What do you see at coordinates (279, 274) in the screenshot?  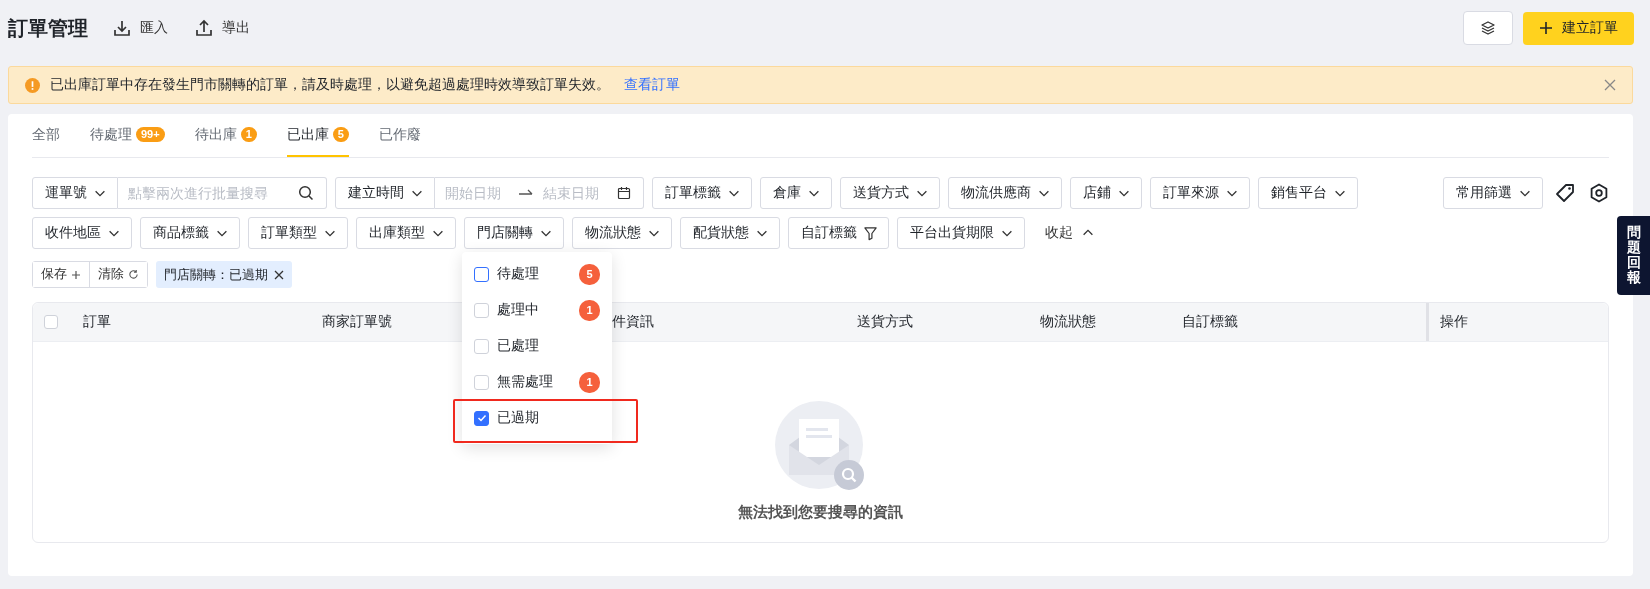 I see `close-icon` at bounding box center [279, 274].